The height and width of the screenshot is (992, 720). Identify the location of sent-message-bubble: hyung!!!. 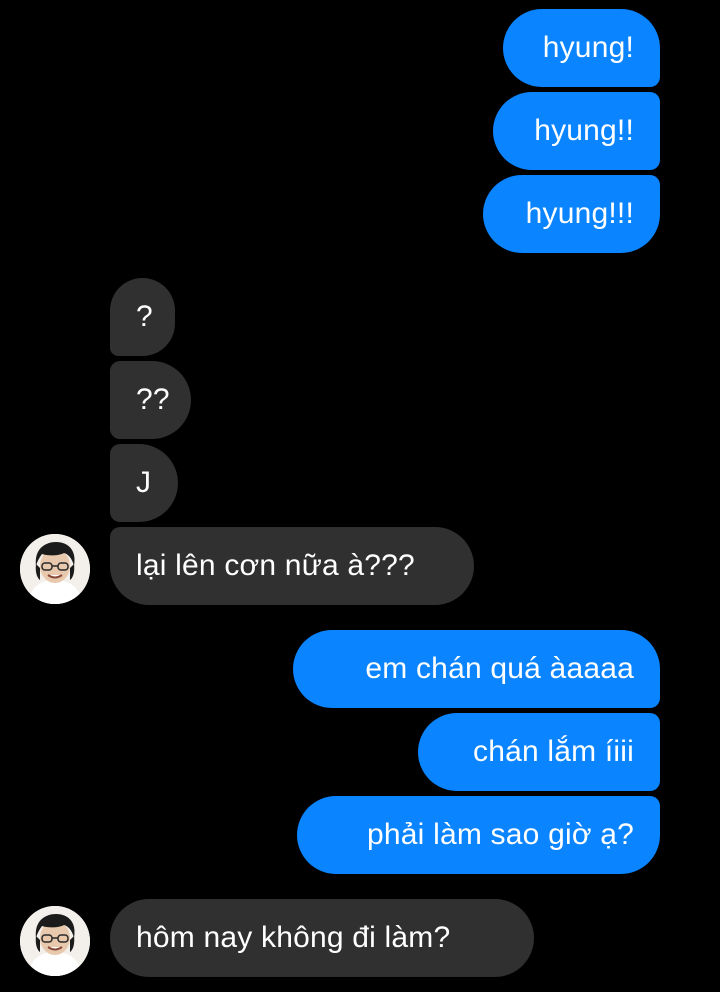
(571, 214).